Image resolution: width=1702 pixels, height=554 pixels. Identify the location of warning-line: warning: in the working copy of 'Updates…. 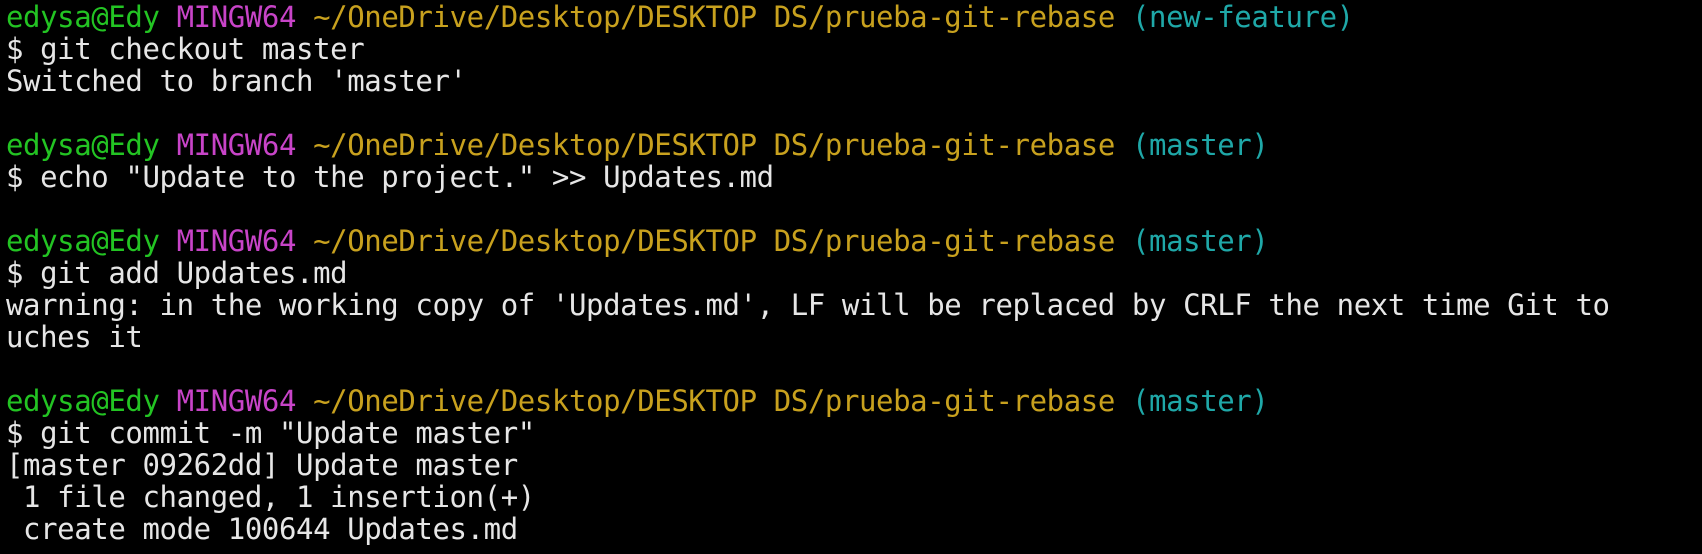
(808, 305).